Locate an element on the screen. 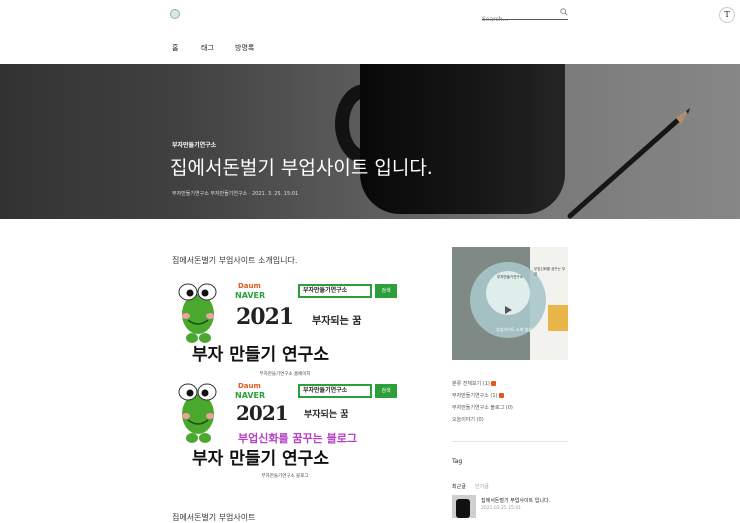  sidebar-video-thumbnail: 부자만들기연구소 부업사이트 소개 영상 부업신화를 꿈꾸는 부업 is located at coordinates (510, 303).